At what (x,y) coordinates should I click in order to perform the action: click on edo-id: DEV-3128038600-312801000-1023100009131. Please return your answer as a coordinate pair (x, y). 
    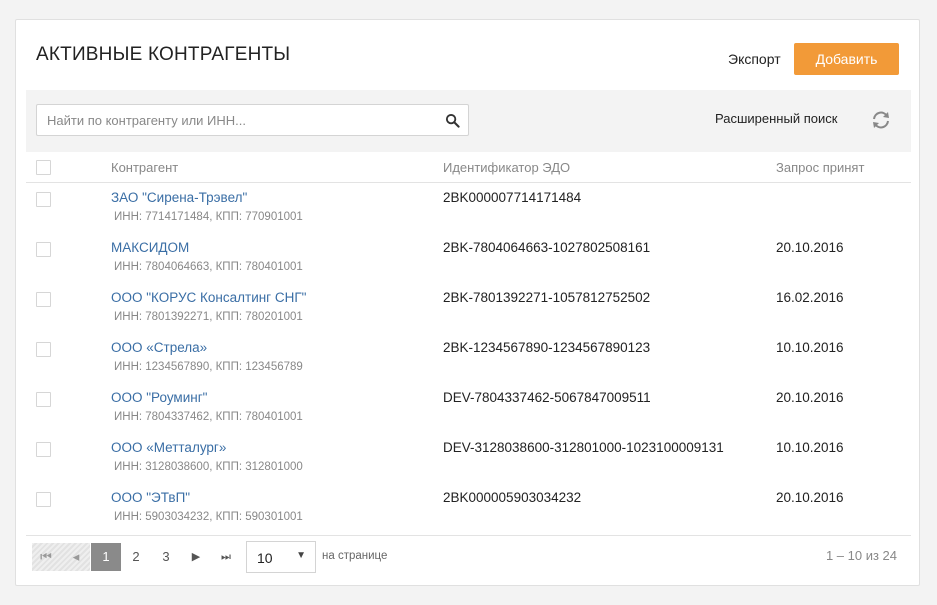
    Looking at the image, I should click on (583, 447).